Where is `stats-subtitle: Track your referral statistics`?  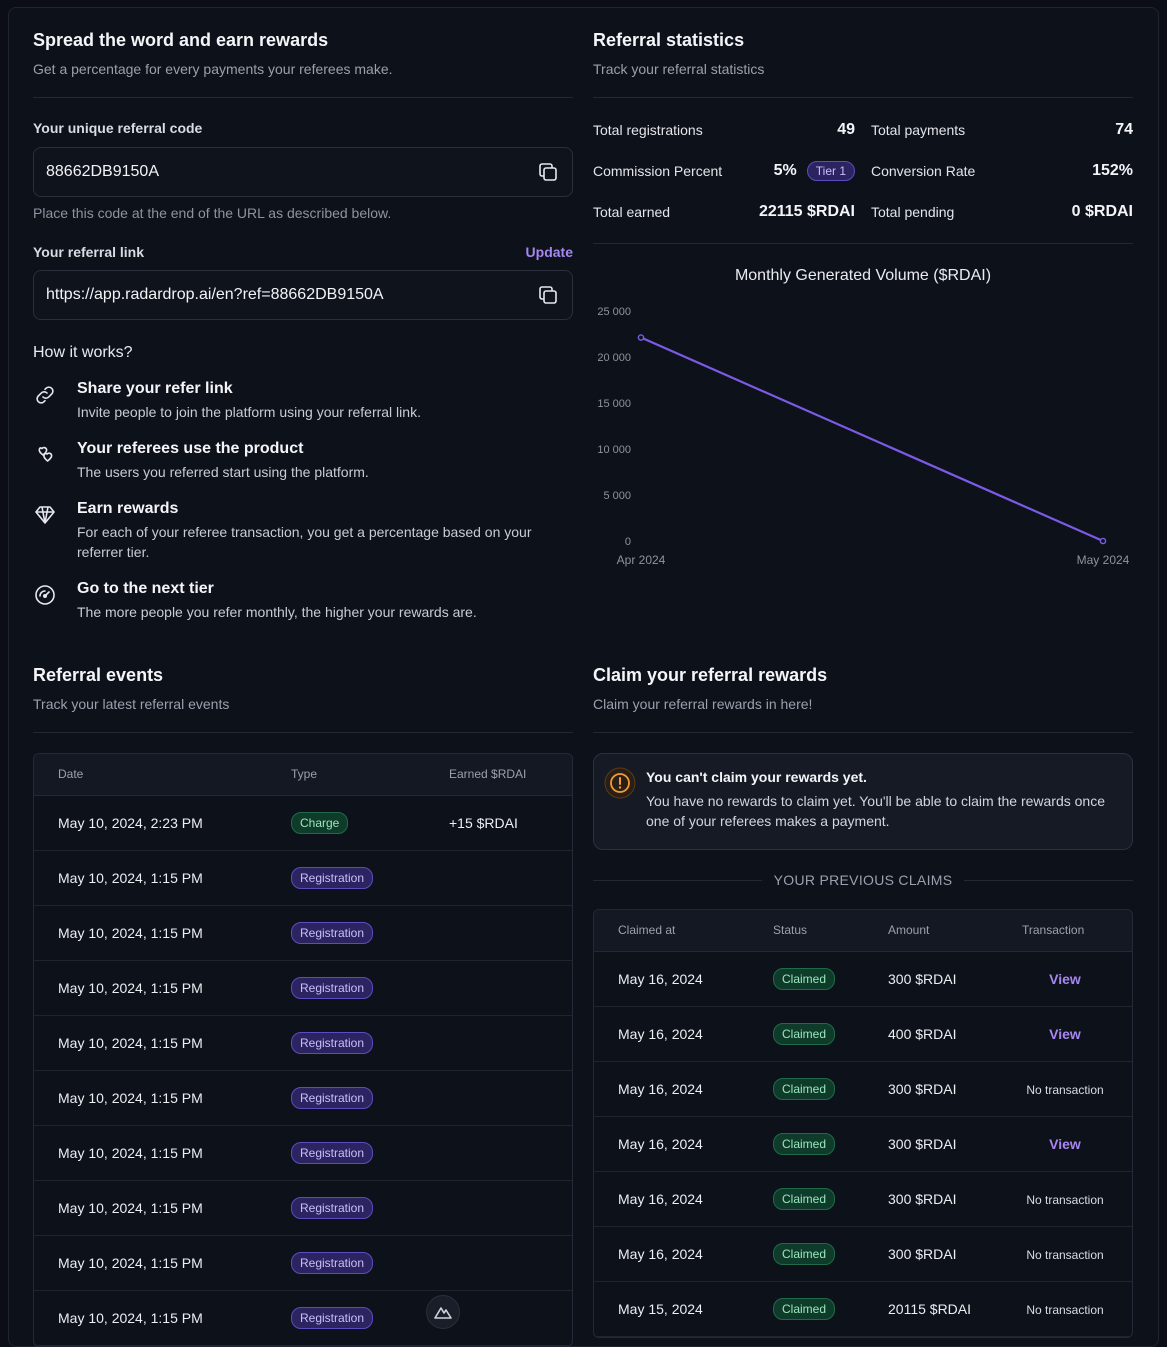 stats-subtitle: Track your referral statistics is located at coordinates (679, 69).